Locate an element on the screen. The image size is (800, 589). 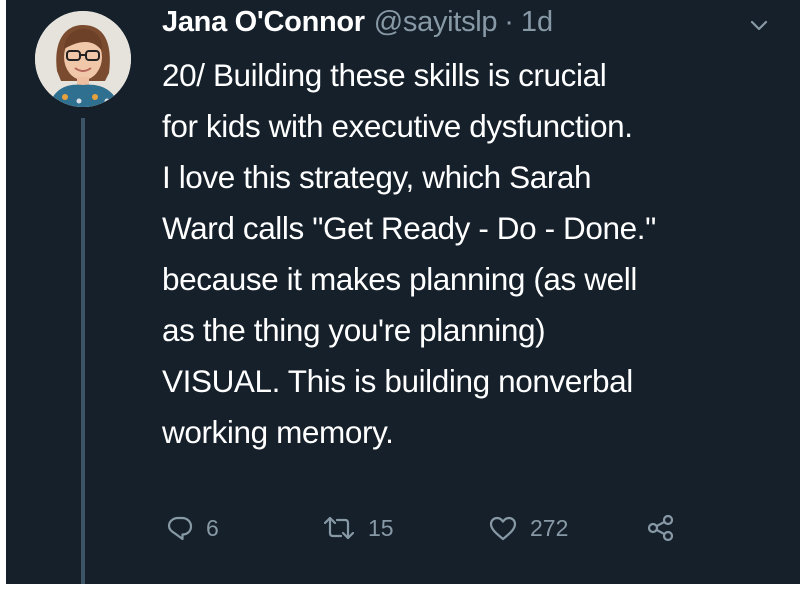
tweet-body-line: because it makes planning (as well is located at coordinates (399, 279).